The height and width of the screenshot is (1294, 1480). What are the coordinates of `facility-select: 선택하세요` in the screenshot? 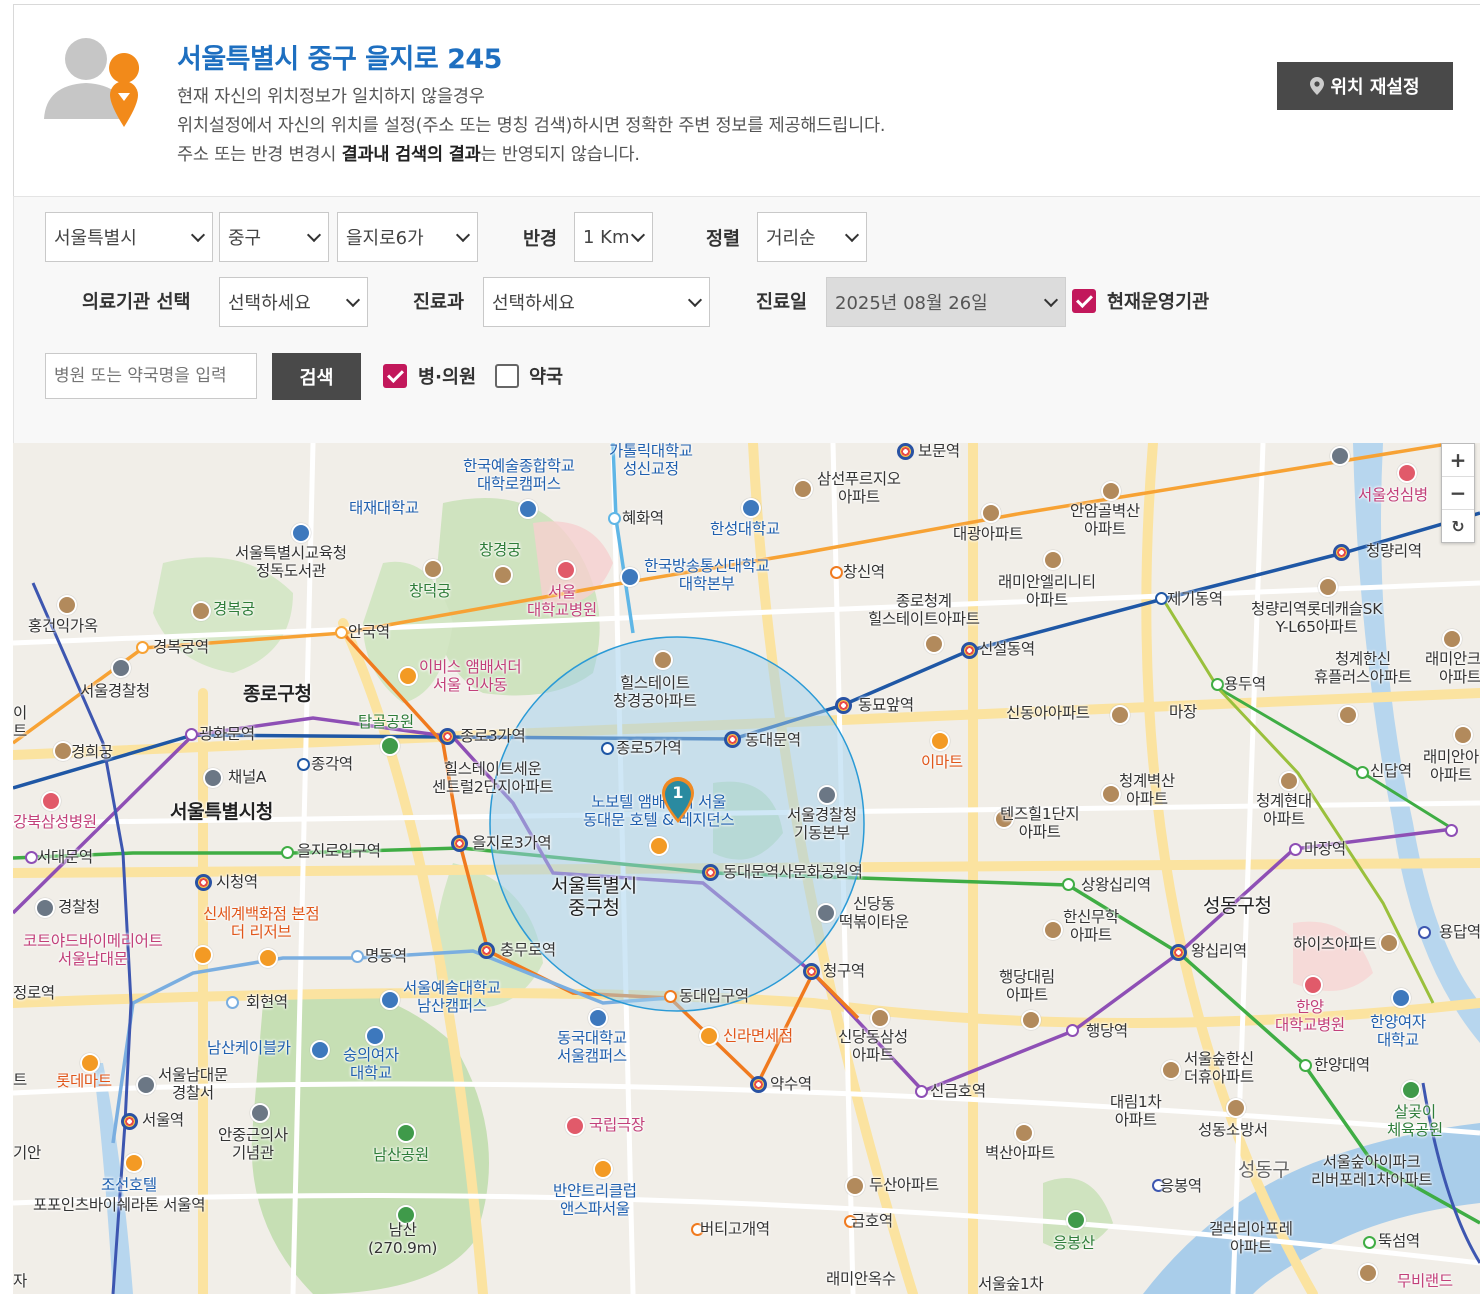 It's located at (293, 302).